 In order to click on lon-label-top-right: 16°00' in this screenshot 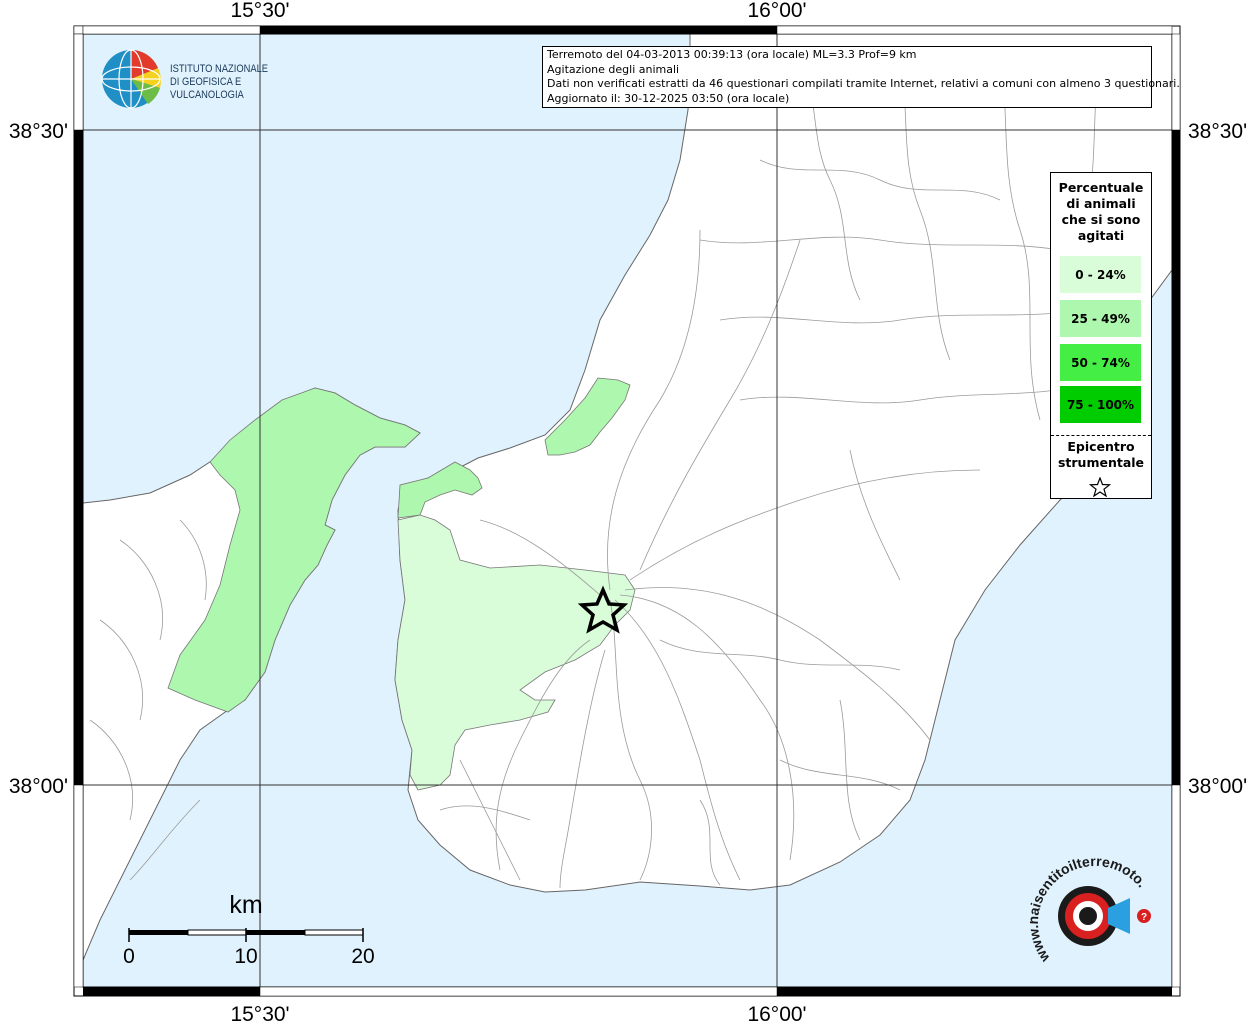, I will do `click(776, 11)`.